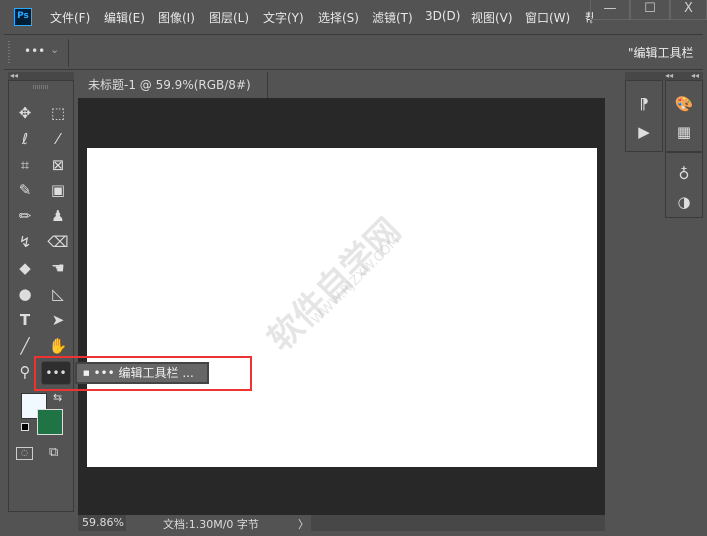  What do you see at coordinates (25, 190) in the screenshot?
I see `eyedropper-icon: ✎` at bounding box center [25, 190].